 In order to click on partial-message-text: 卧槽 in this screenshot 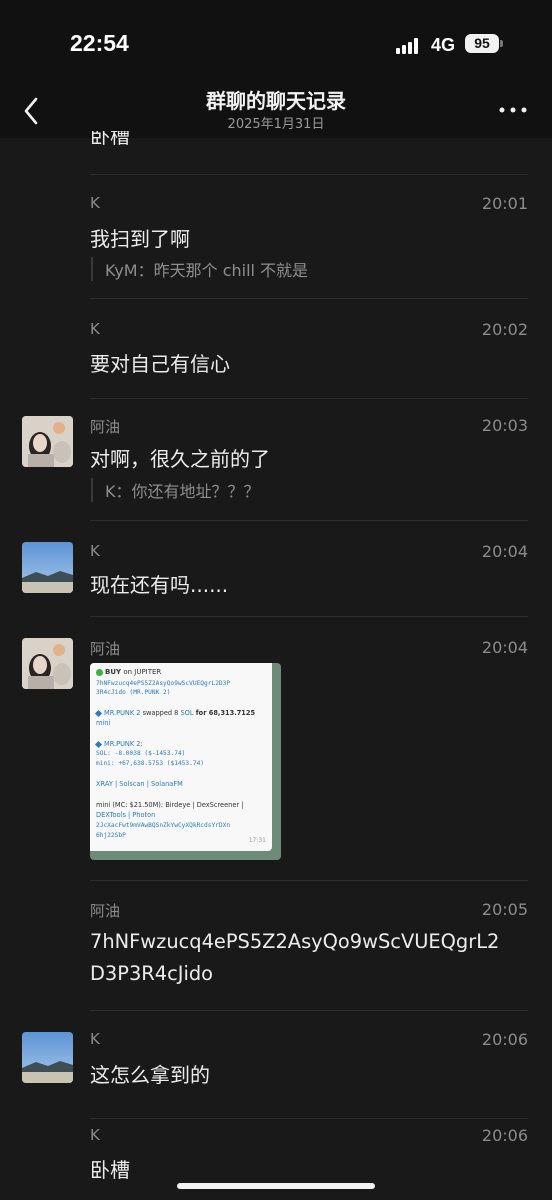, I will do `click(110, 139)`.